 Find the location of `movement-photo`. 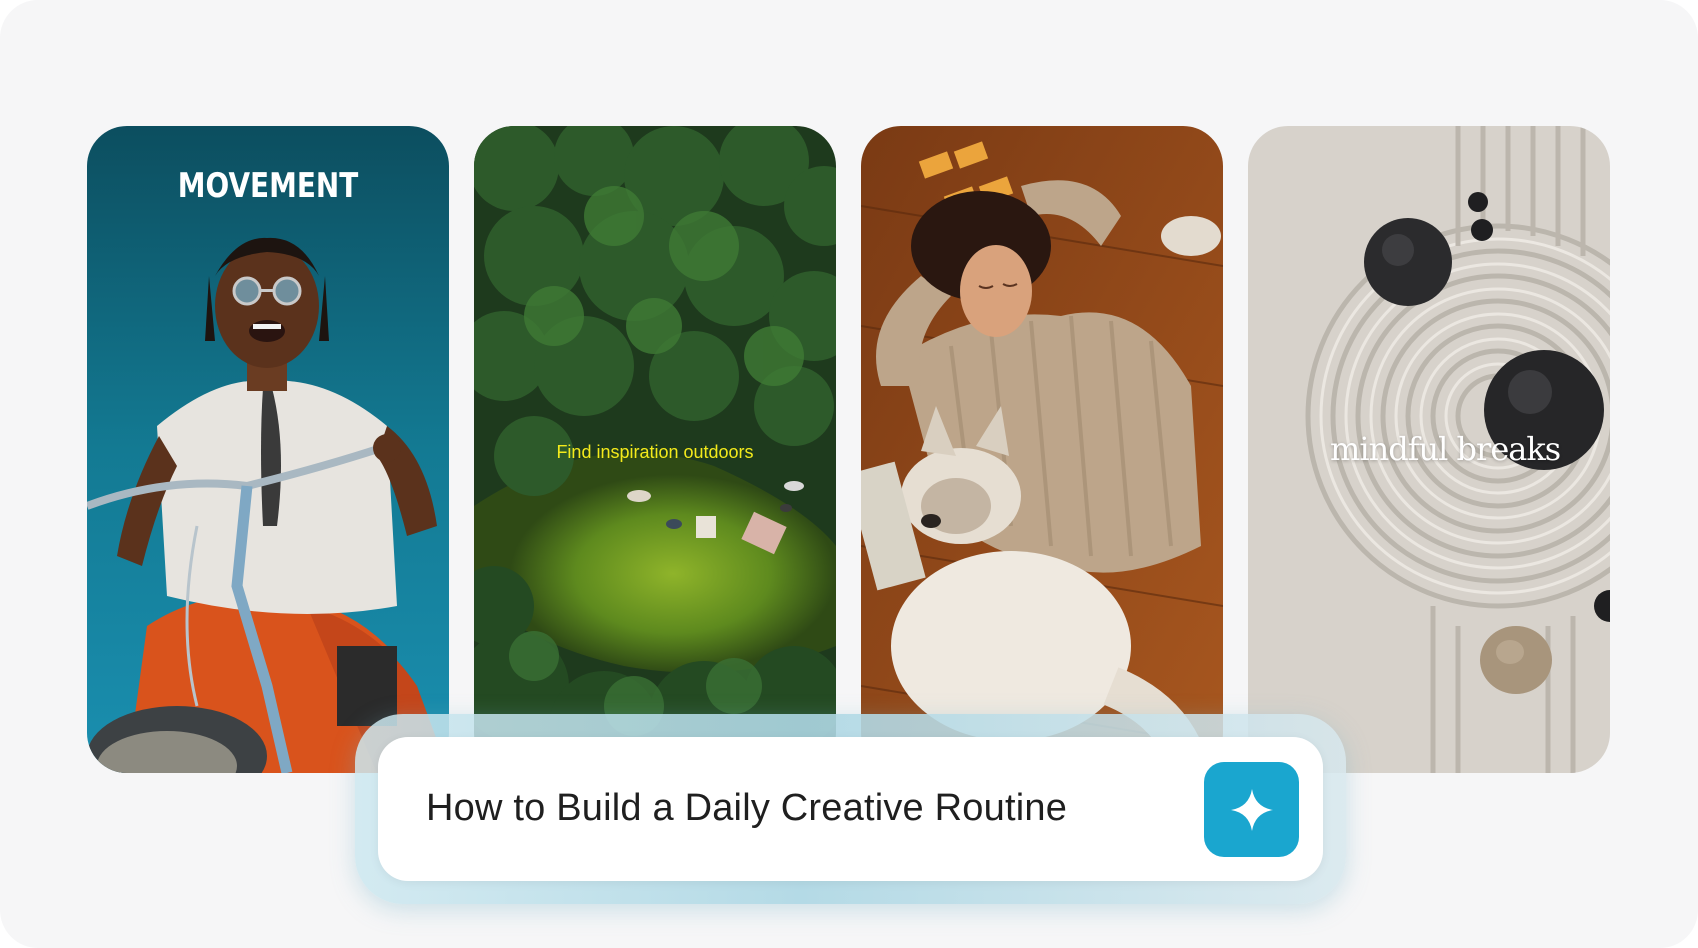

movement-photo is located at coordinates (268, 449).